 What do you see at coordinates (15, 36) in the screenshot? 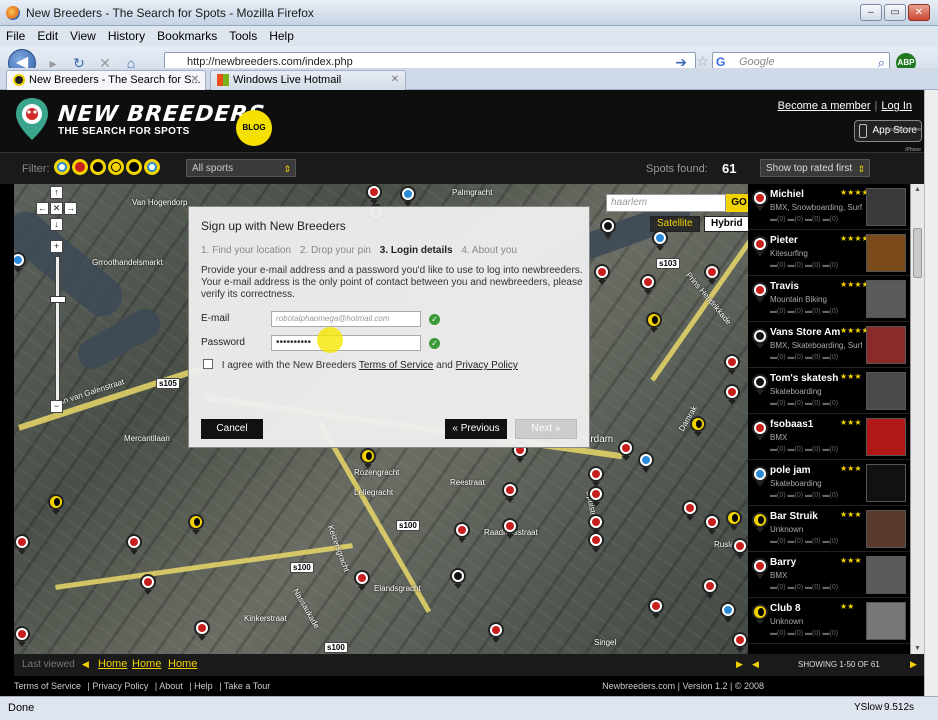
I see `menu-file: File` at bounding box center [15, 36].